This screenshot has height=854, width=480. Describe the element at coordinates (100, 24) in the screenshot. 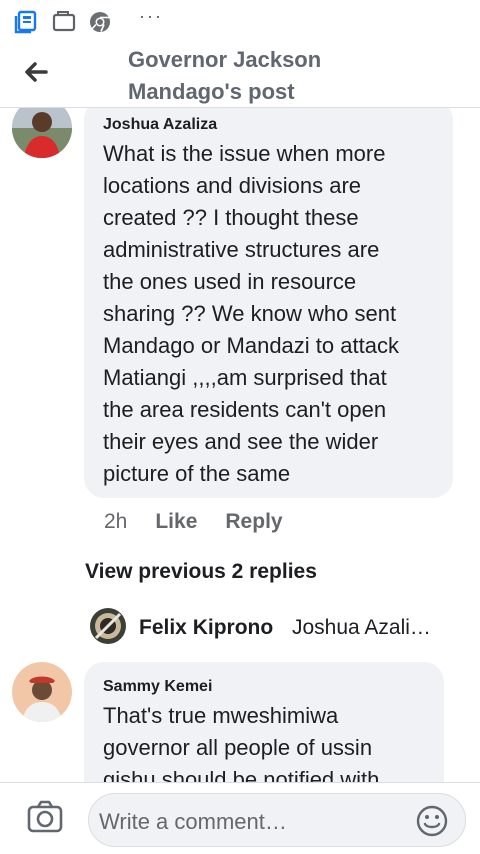

I see `chrome-icon` at that location.